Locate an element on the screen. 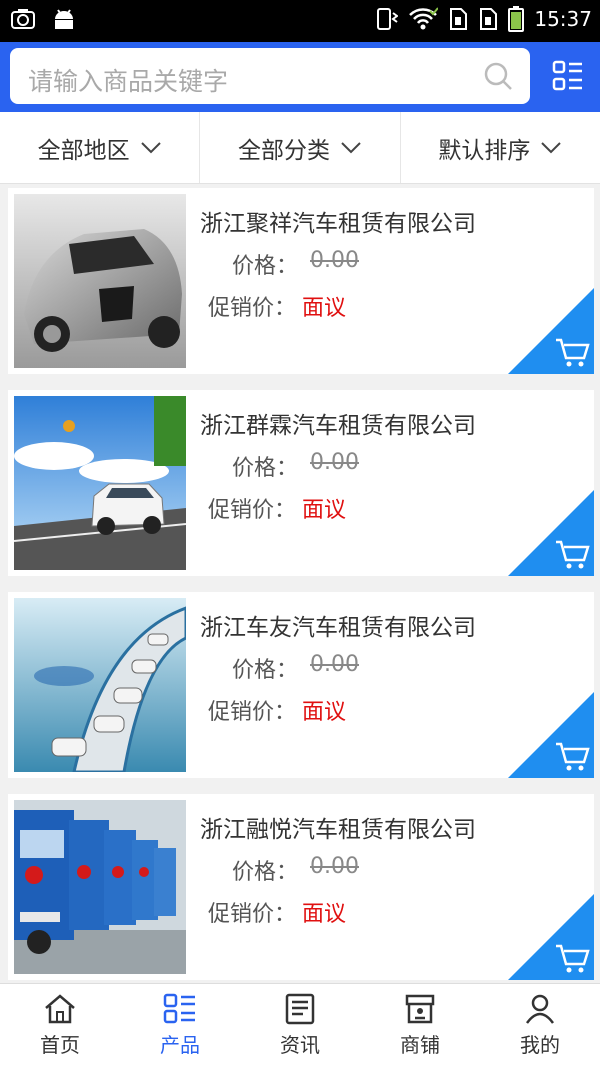 The width and height of the screenshot is (600, 1067). search-input: 请输入商品关键字 is located at coordinates (128, 80).